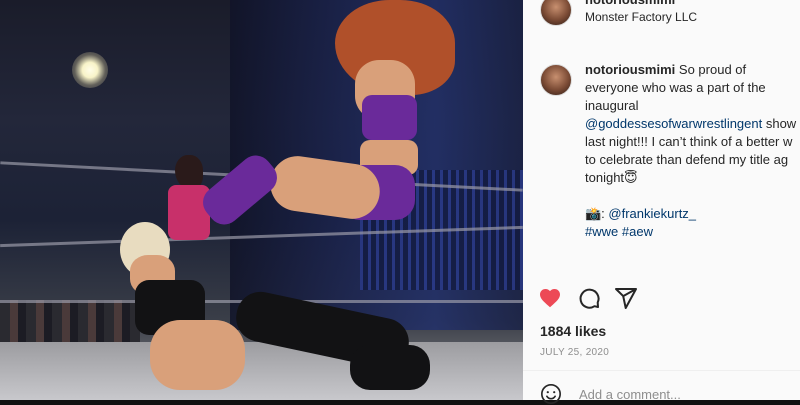  I want to click on caption-text: So proud of, so click(712, 69).